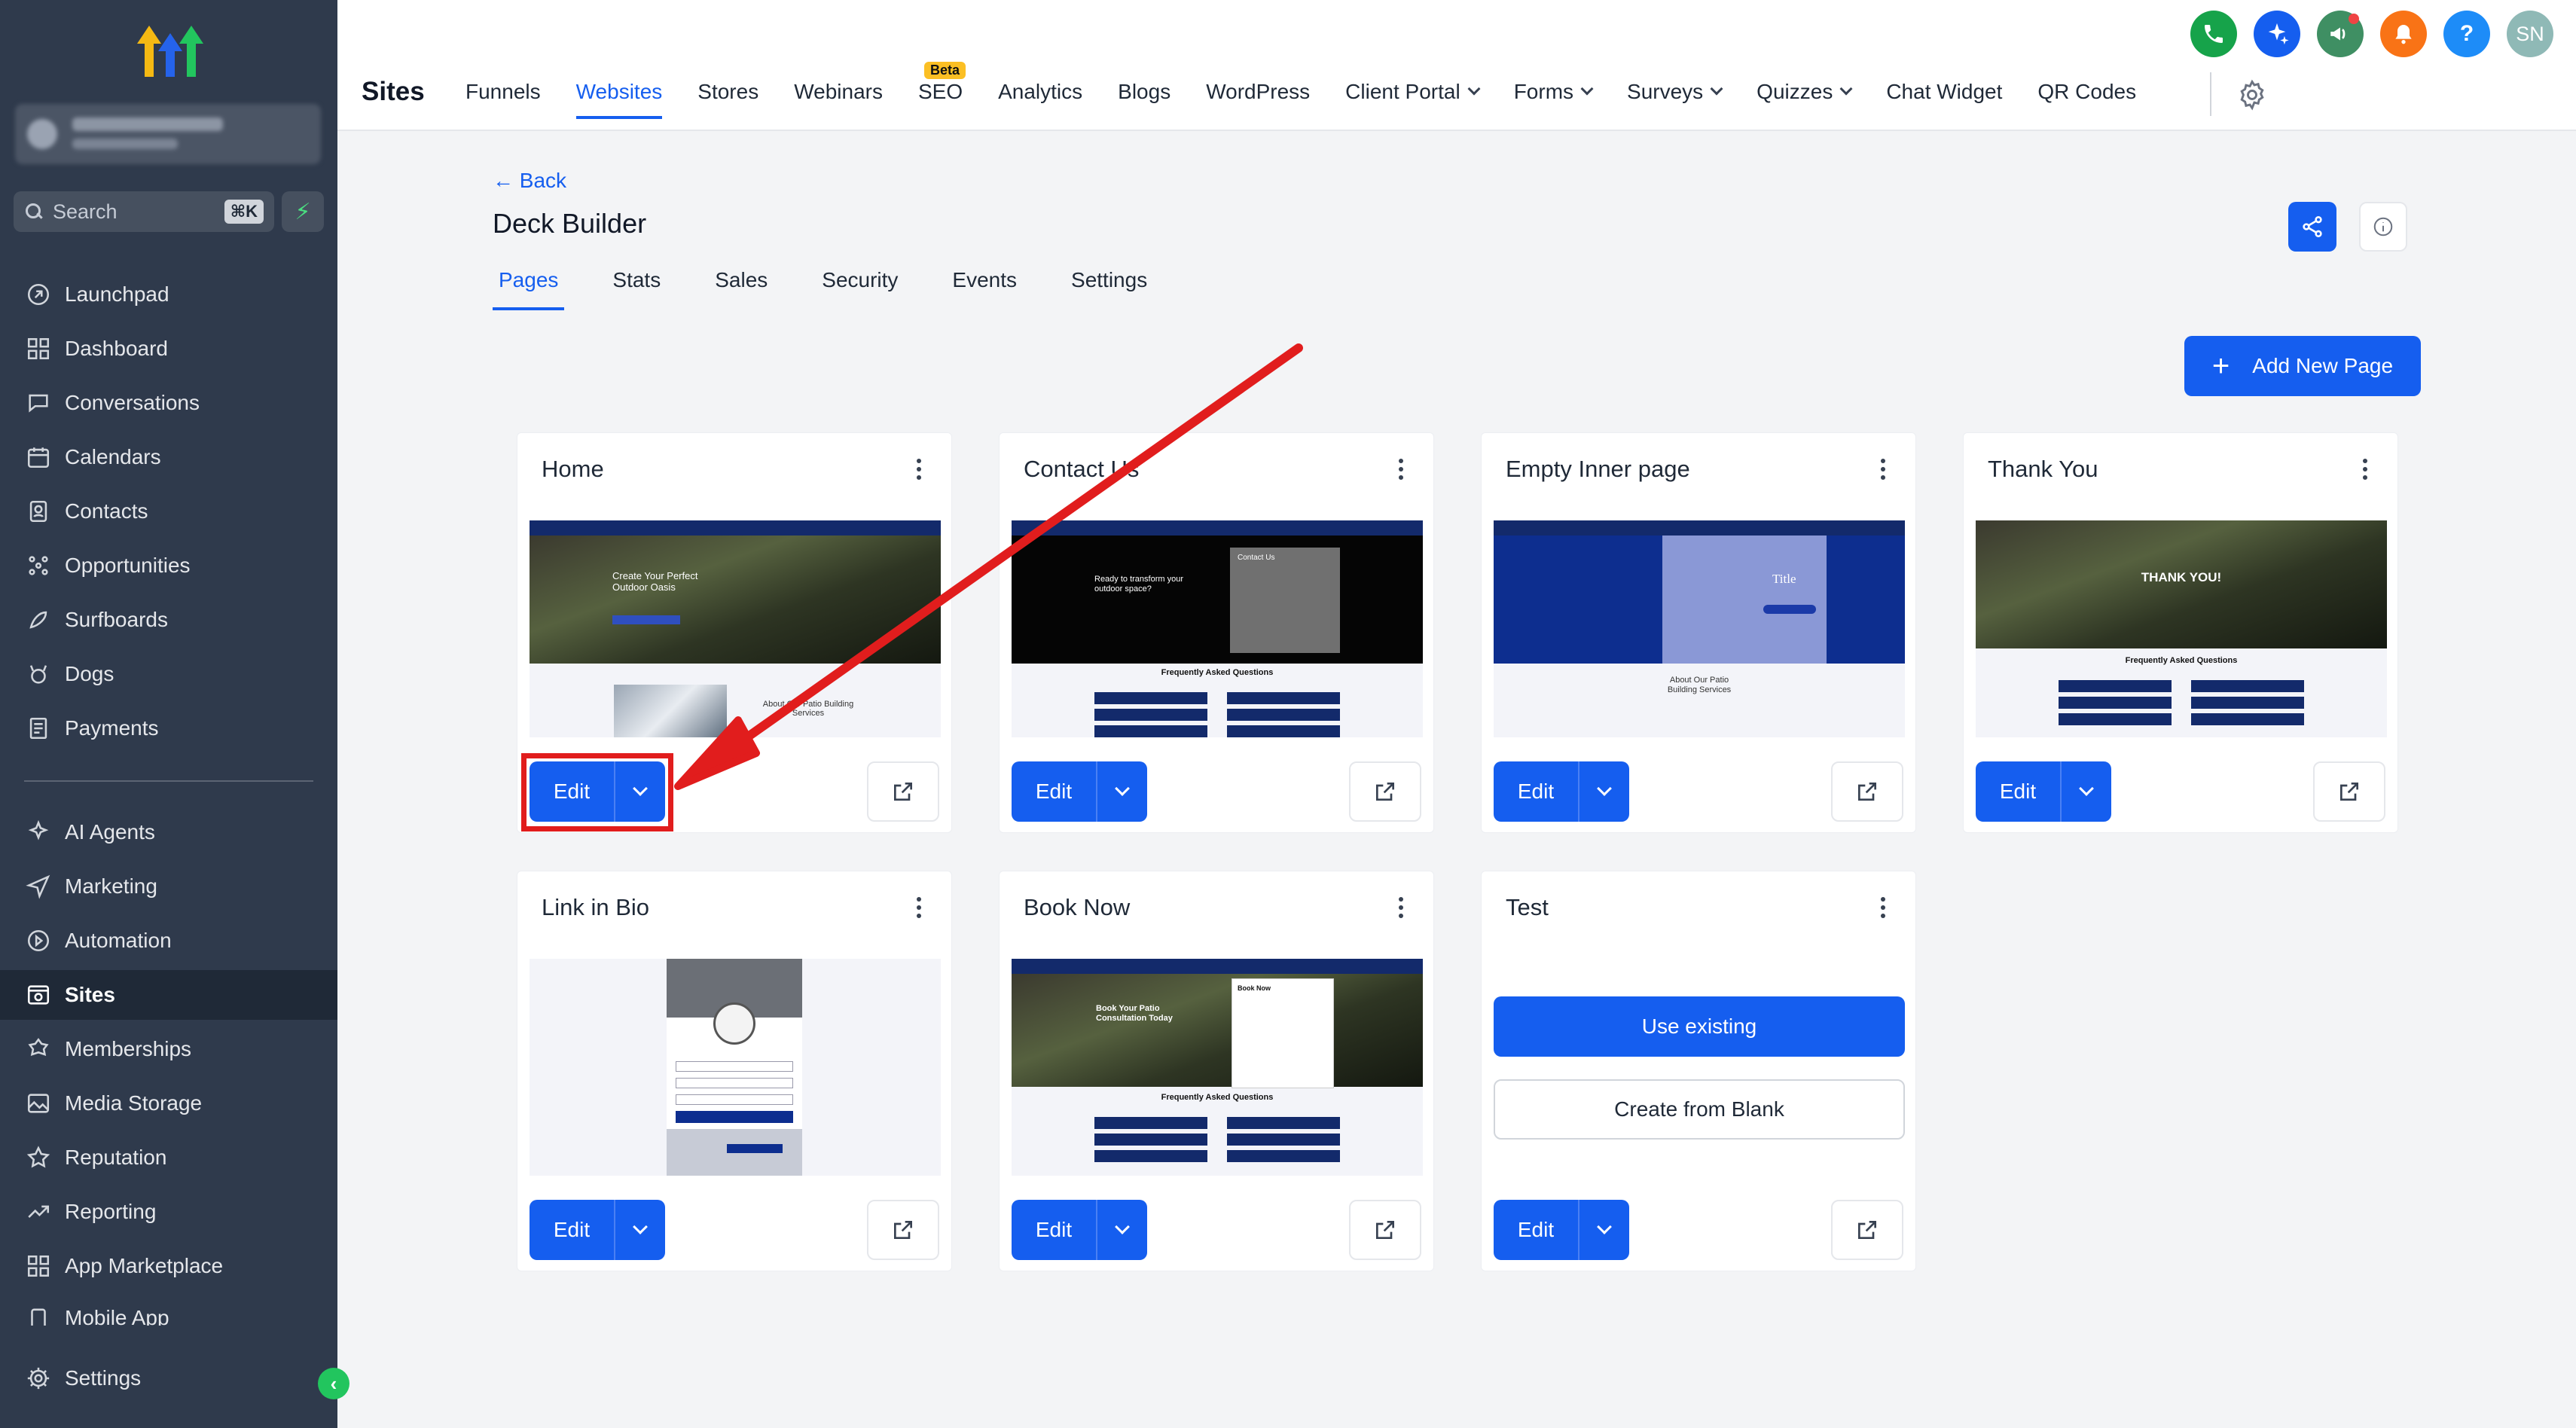  What do you see at coordinates (1805, 91) in the screenshot?
I see `nav-quizzes: Quizzes` at bounding box center [1805, 91].